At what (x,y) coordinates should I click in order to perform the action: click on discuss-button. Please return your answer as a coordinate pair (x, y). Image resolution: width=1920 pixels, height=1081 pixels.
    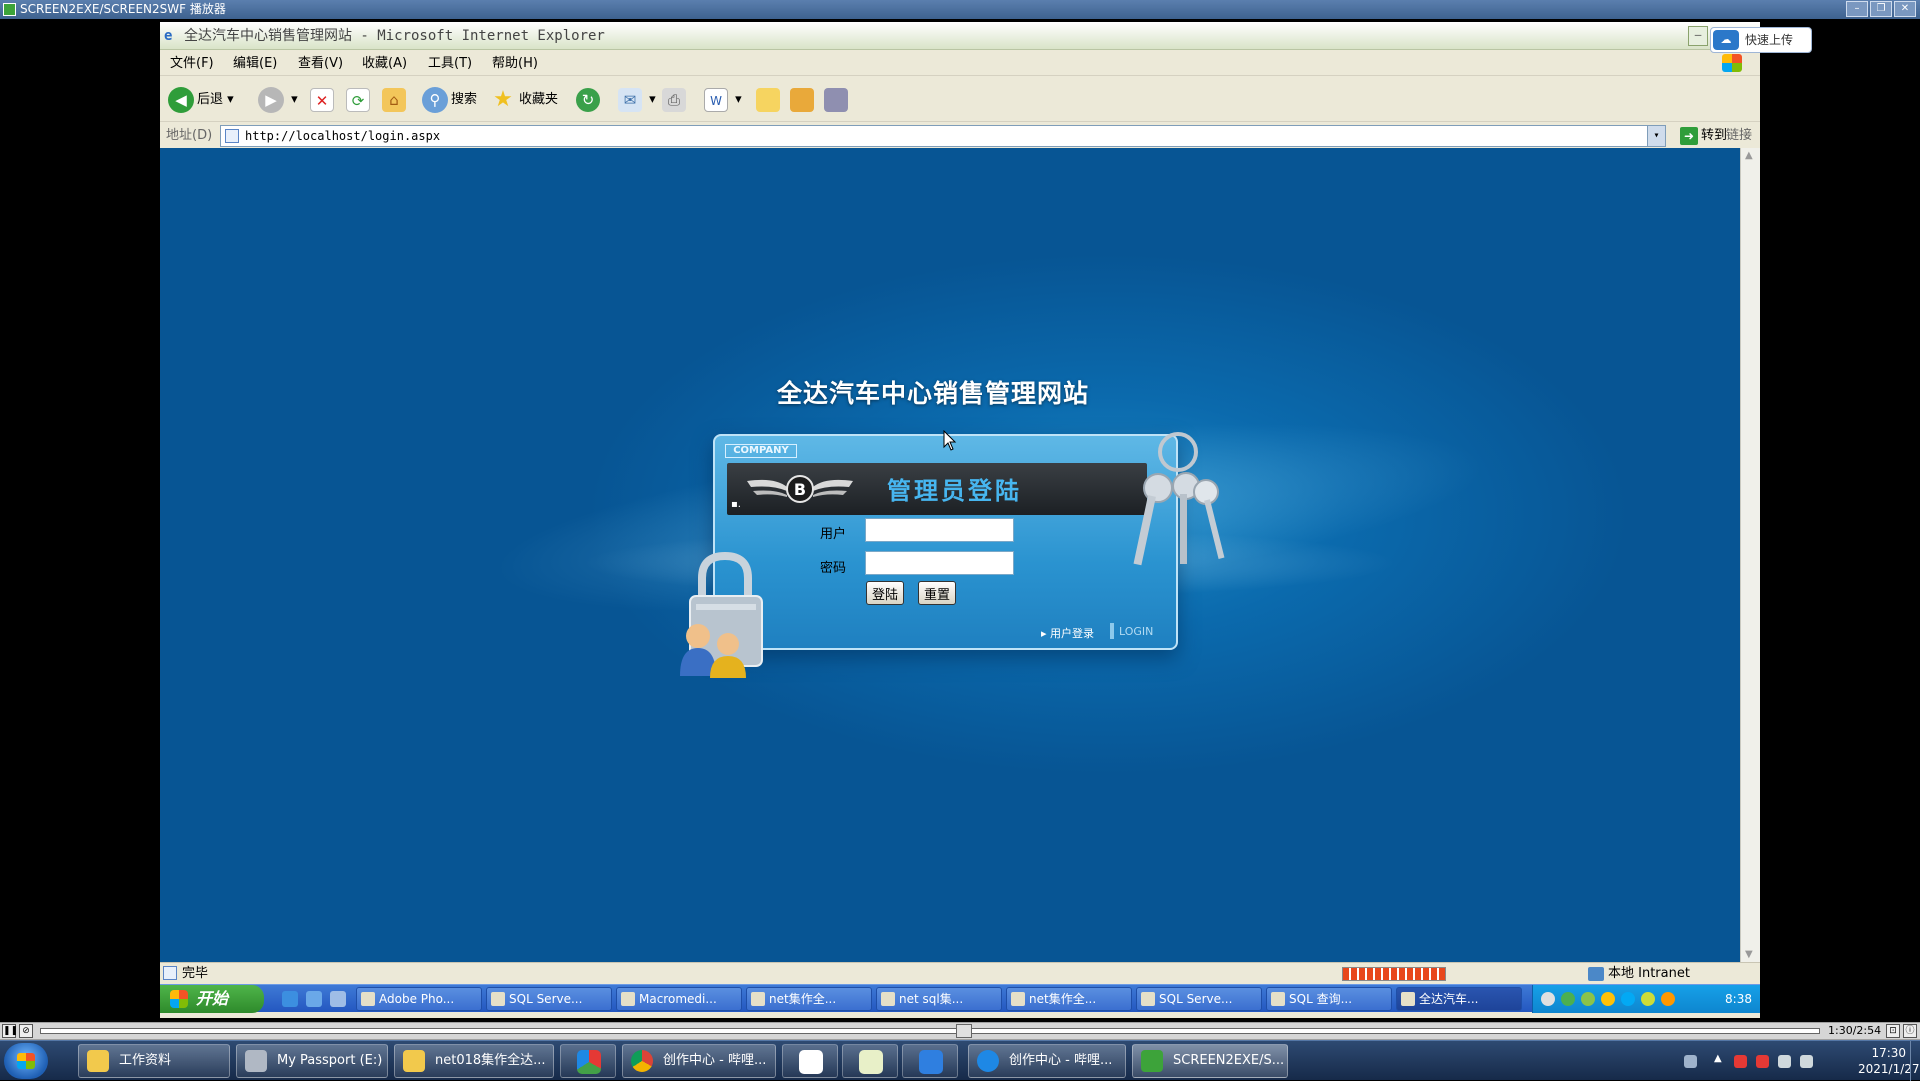
    Looking at the image, I should click on (769, 100).